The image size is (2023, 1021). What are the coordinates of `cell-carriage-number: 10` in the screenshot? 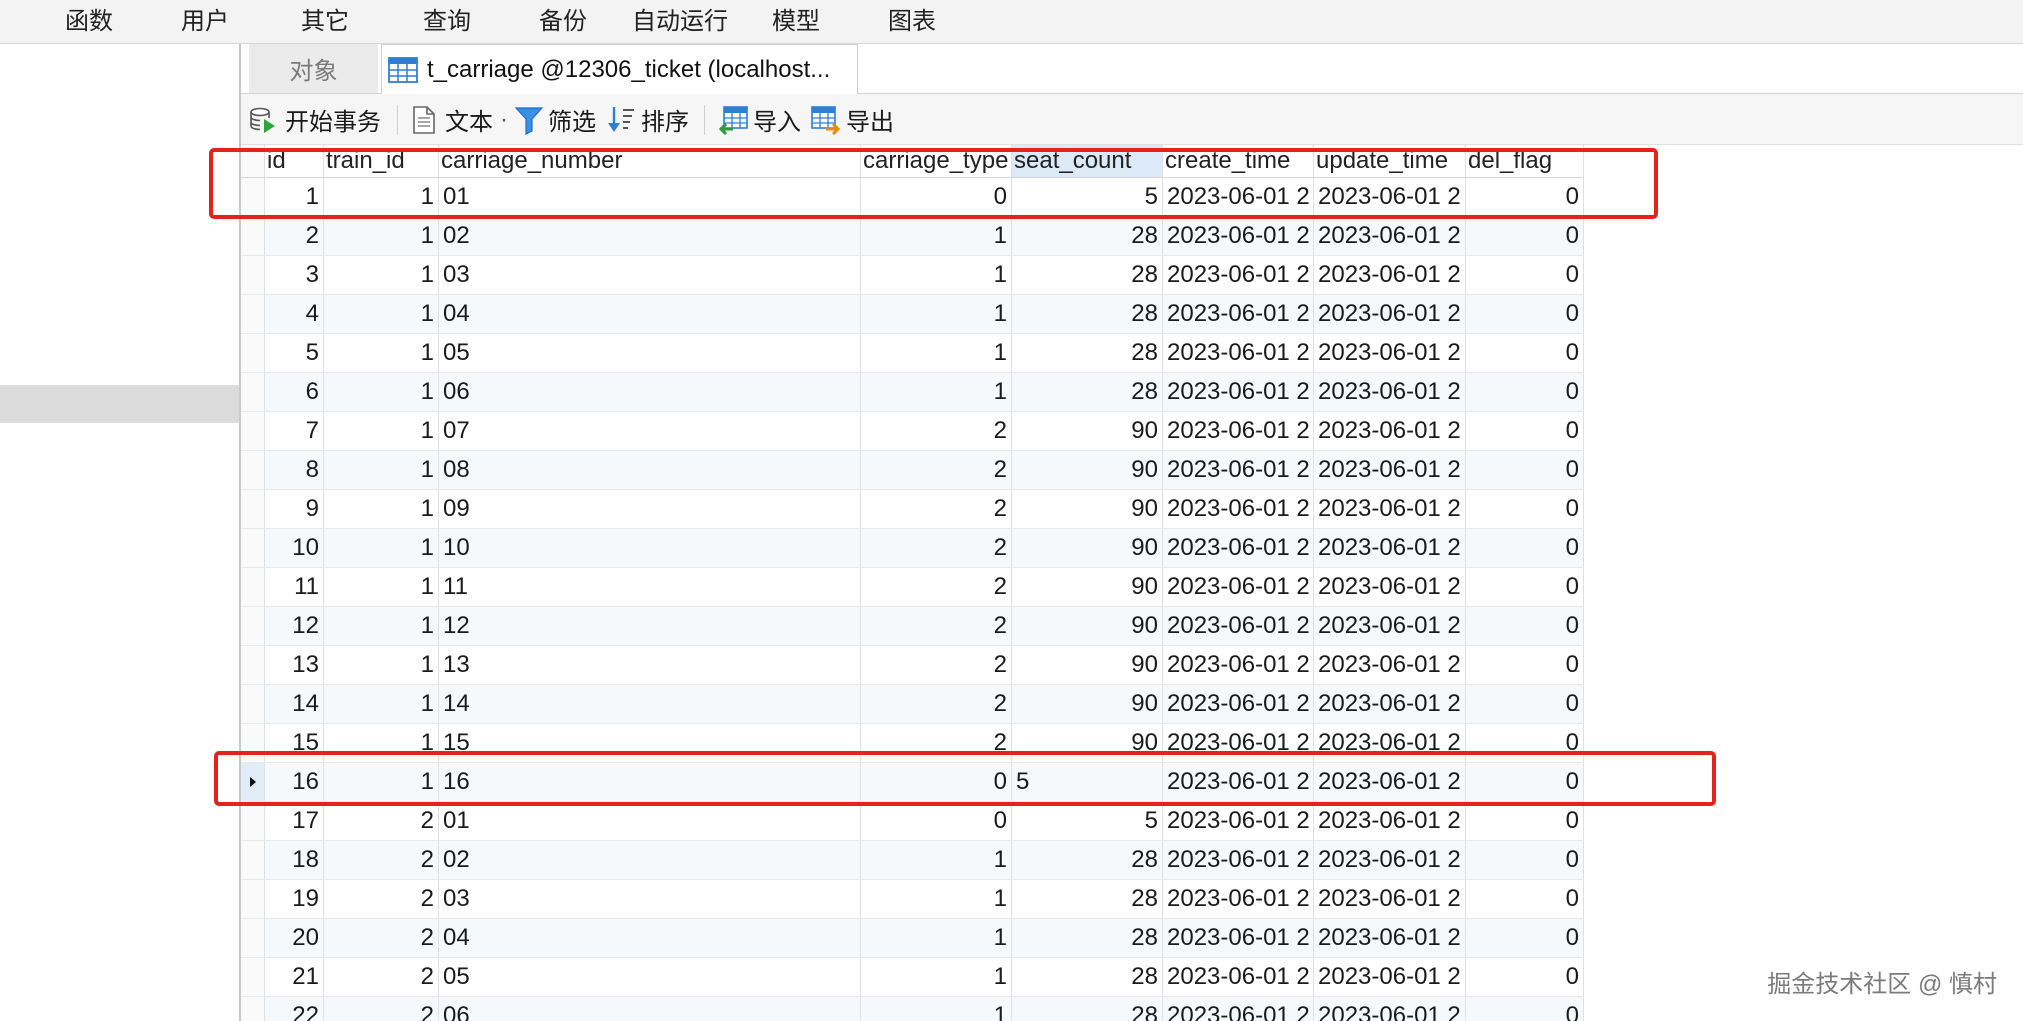 It's located at (650, 548).